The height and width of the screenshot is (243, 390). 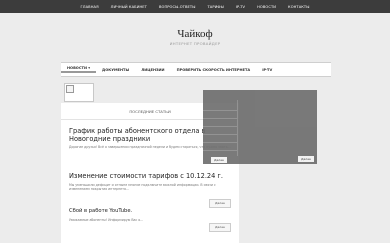 I want to click on site-branding: Чайкоф Интернет провайдер, so click(x=195, y=37).